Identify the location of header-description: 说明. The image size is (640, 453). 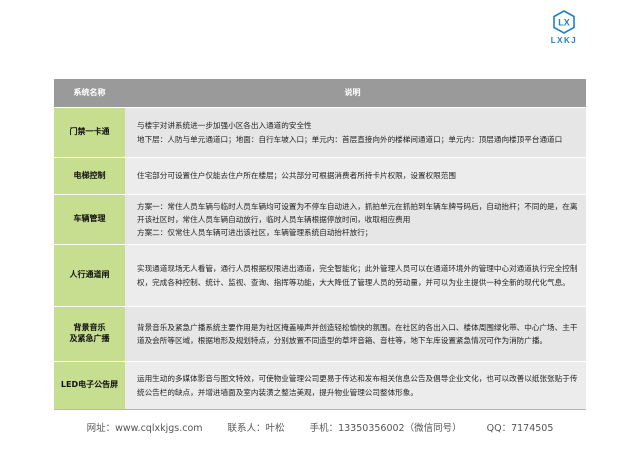
(355, 93).